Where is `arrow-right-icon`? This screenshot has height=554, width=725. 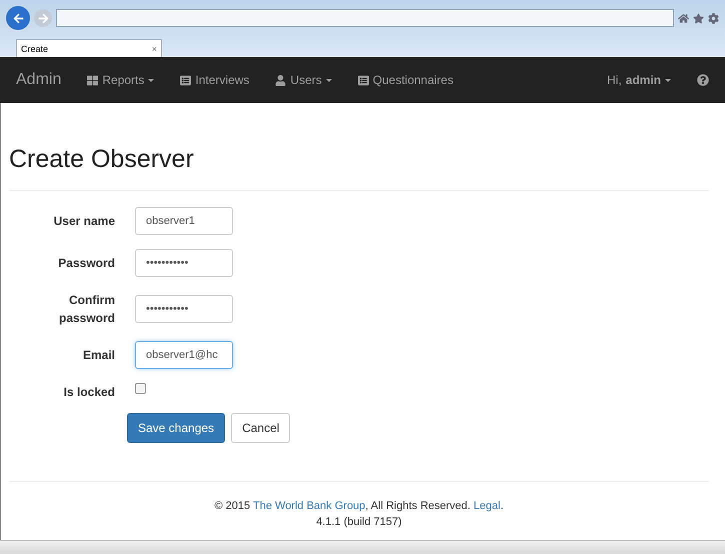 arrow-right-icon is located at coordinates (43, 18).